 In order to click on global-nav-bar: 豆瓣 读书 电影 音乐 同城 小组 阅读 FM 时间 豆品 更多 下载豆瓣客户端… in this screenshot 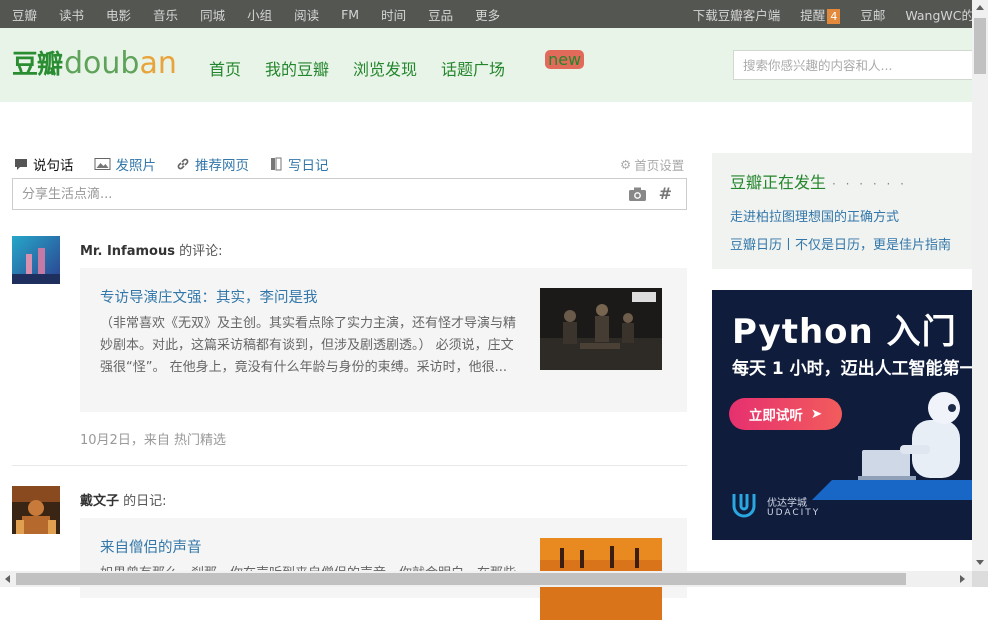, I will do `click(487, 14)`.